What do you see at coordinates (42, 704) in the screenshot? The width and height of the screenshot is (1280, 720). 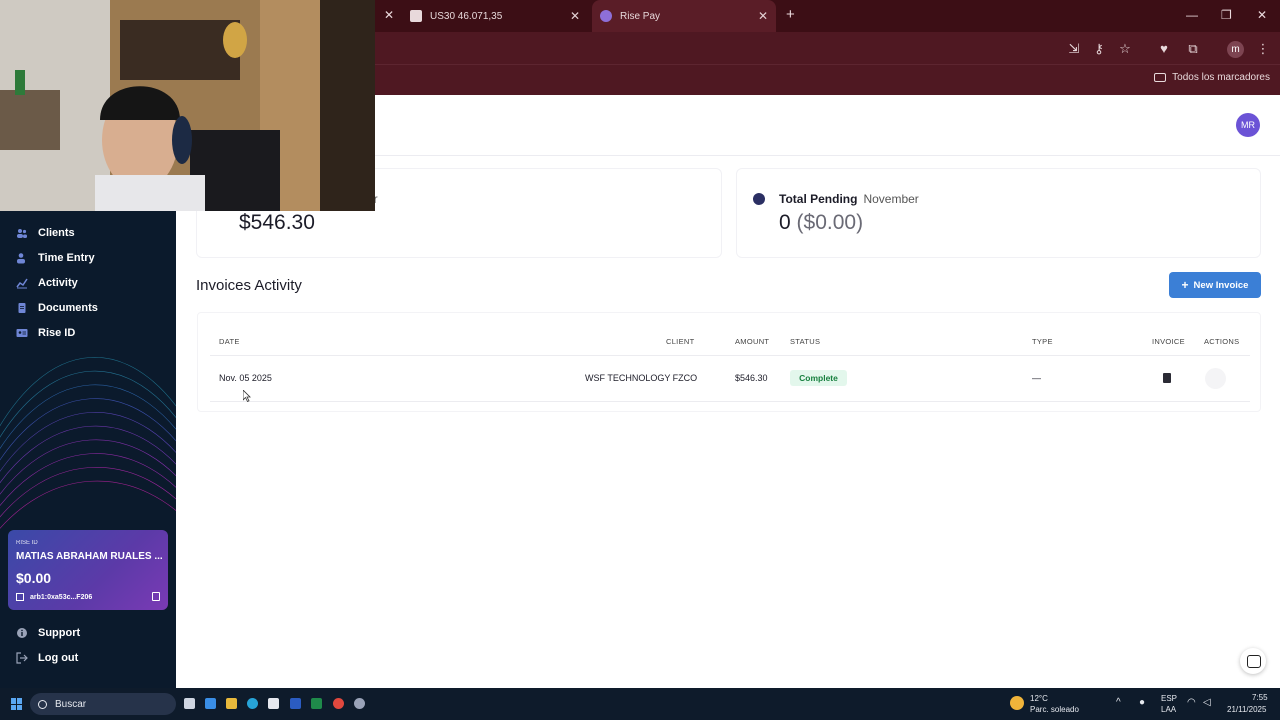 I see `search-icon` at bounding box center [42, 704].